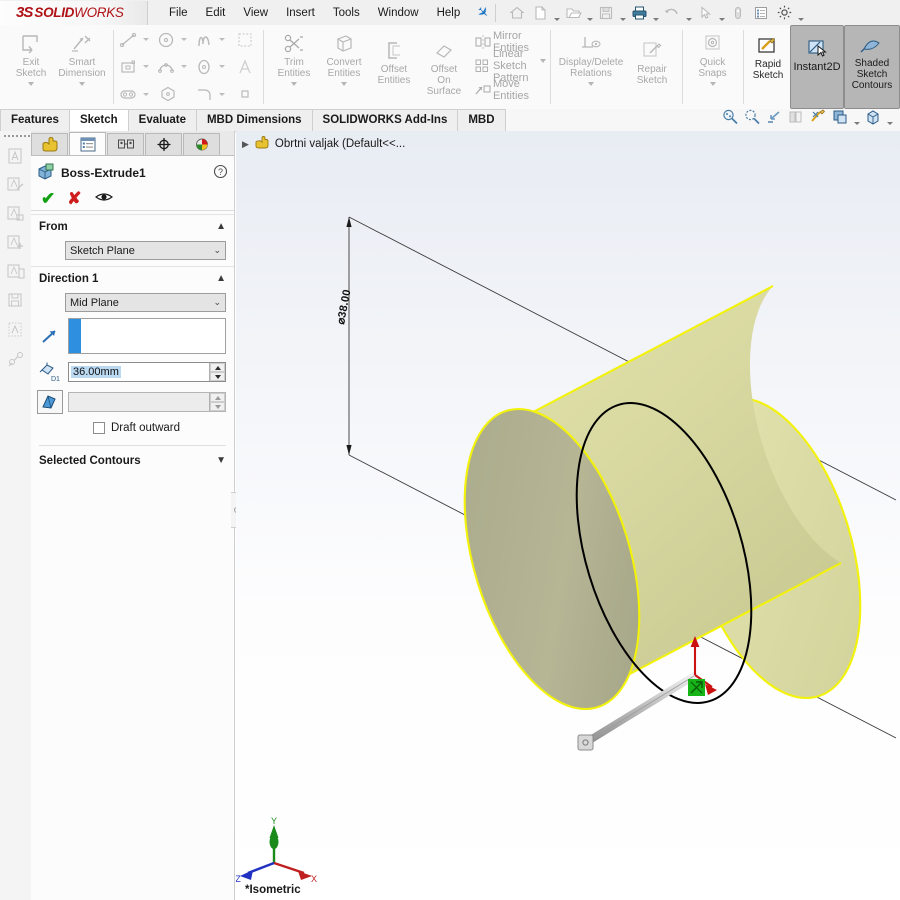  What do you see at coordinates (217, 302) in the screenshot?
I see `chevron-down-icon: ⌄` at bounding box center [217, 302].